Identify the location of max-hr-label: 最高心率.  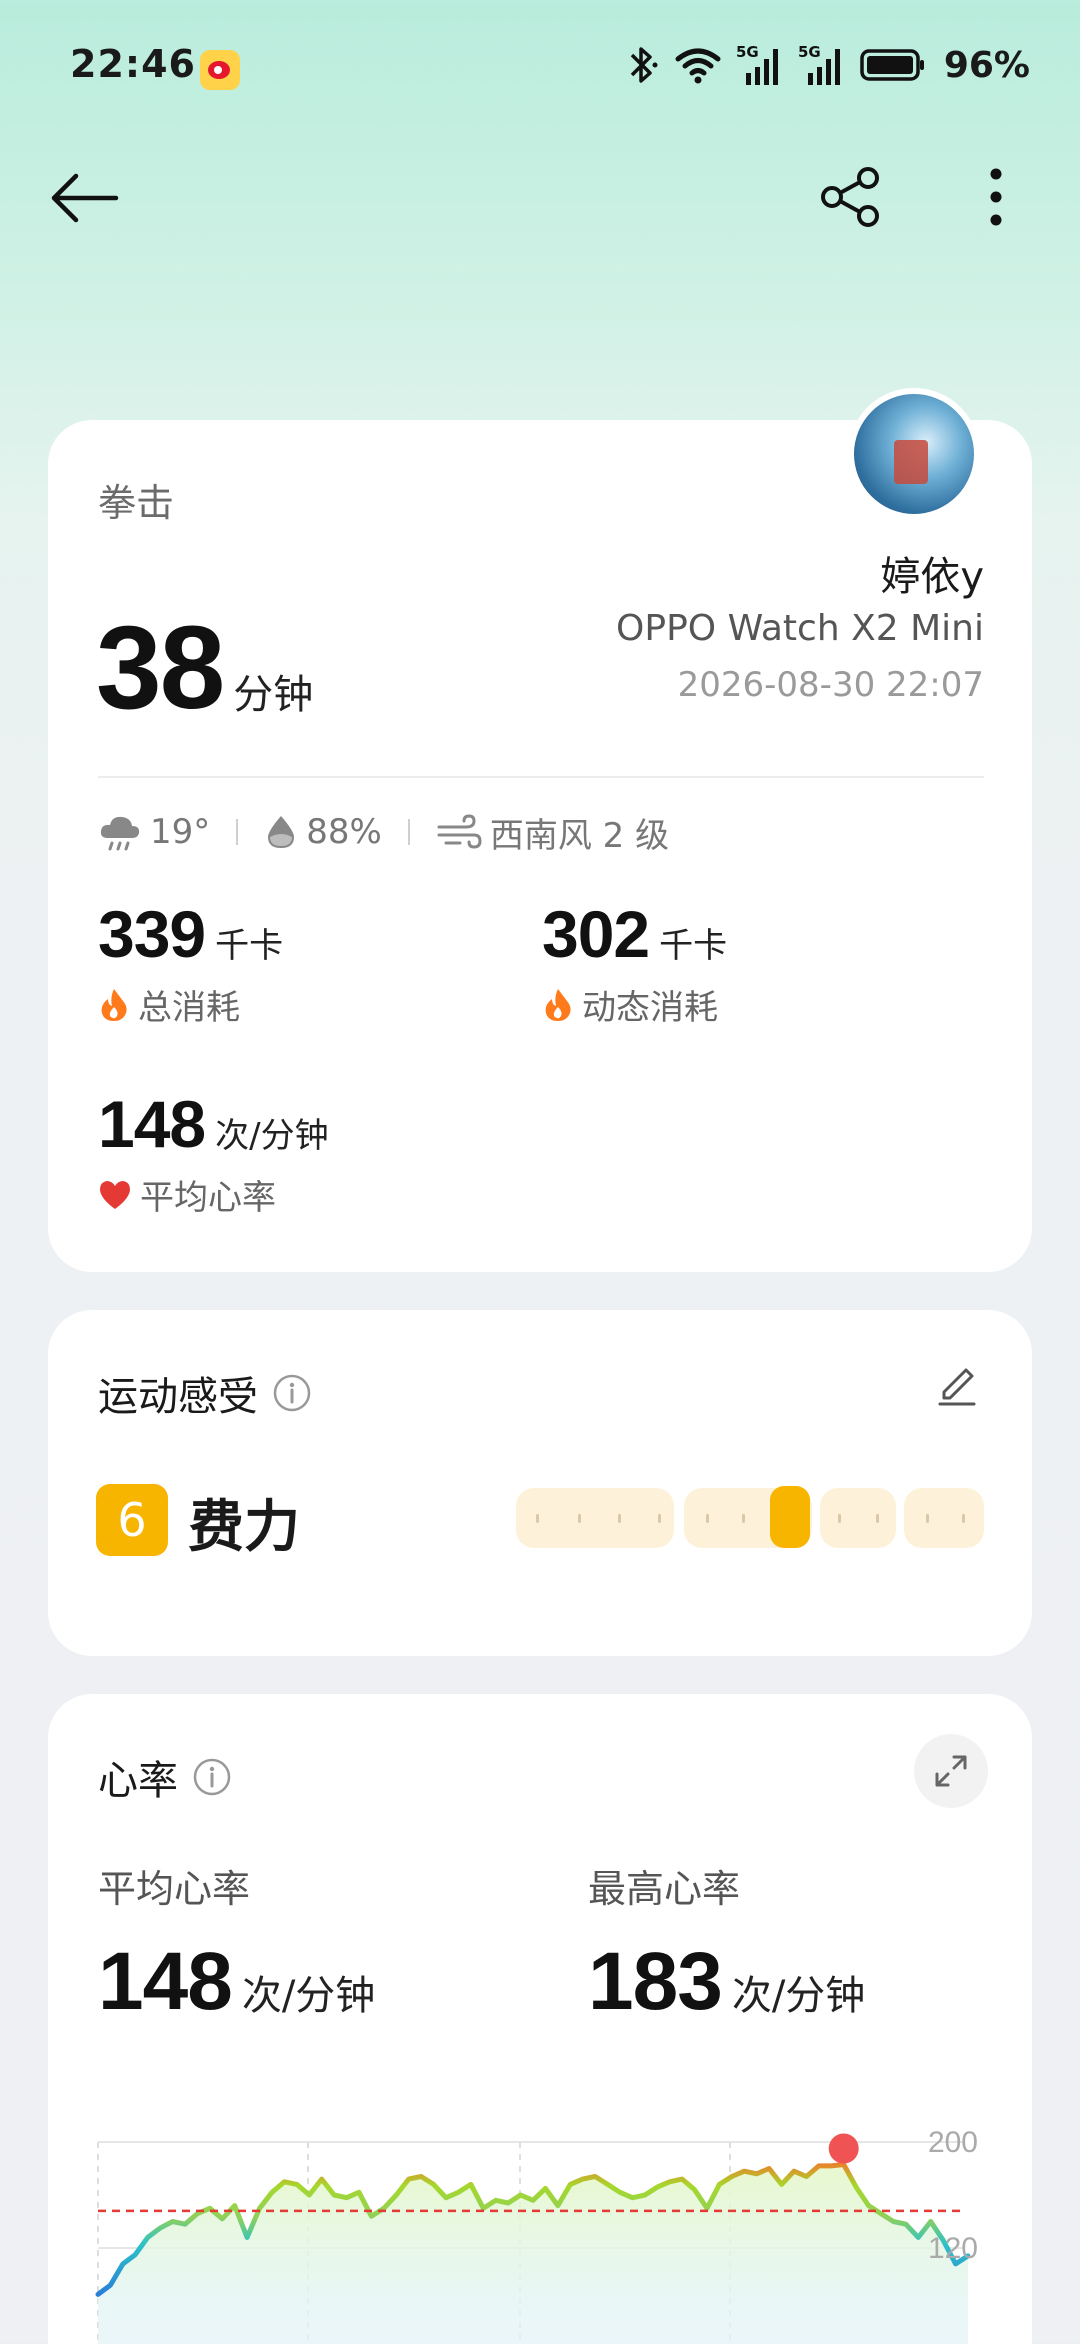
(664, 1889).